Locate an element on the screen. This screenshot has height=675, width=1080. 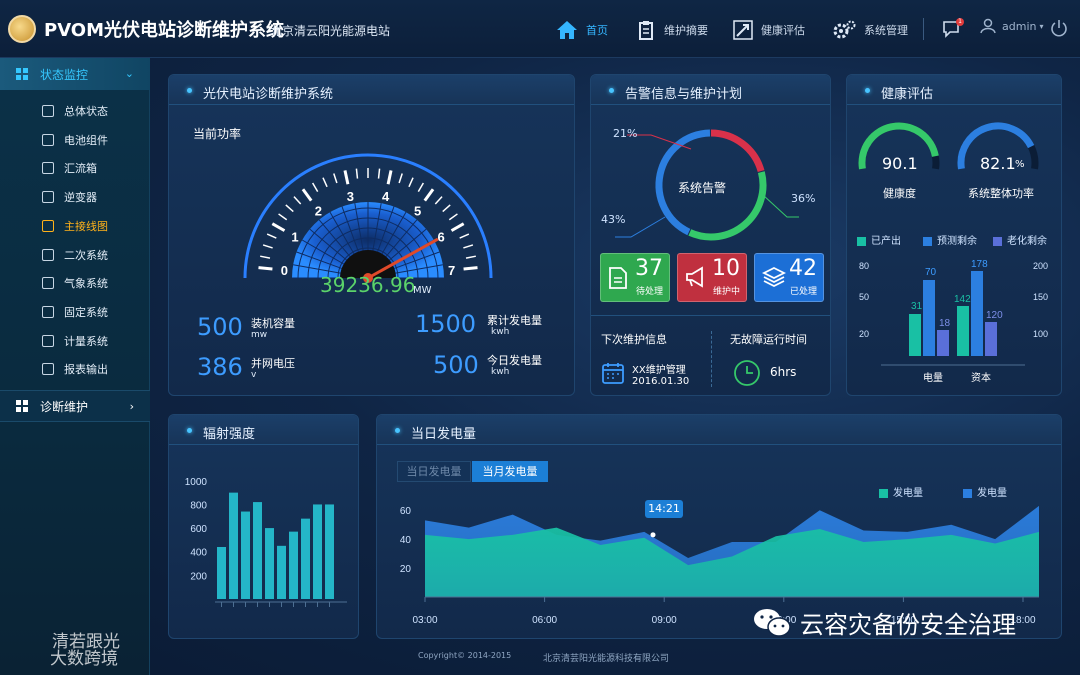
sidebar-section-diagnosis: 诊断维护 › is located at coordinates (75, 406).